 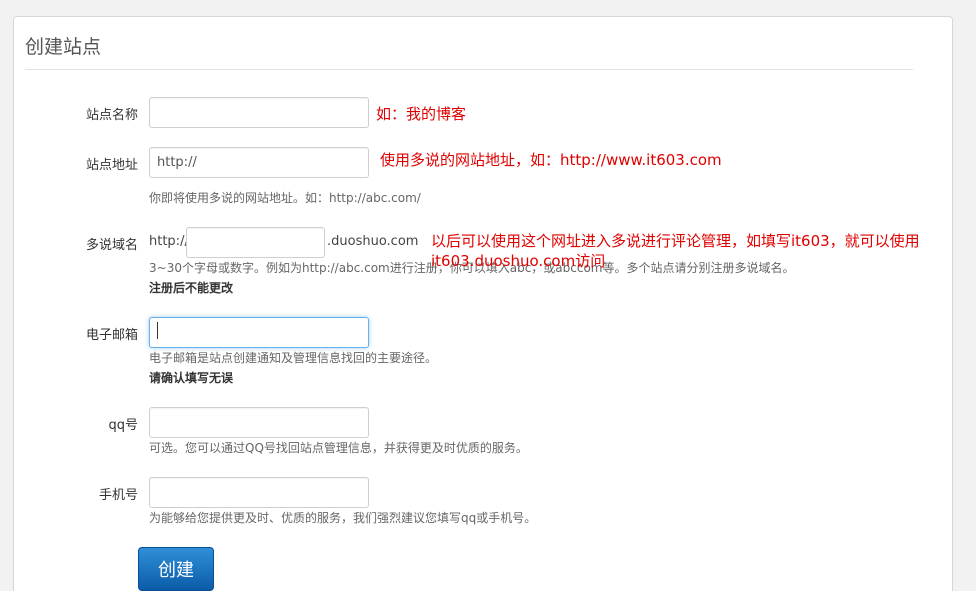 What do you see at coordinates (373, 241) in the screenshot?
I see `duoshuo-domain-suffix: .duoshuo.com` at bounding box center [373, 241].